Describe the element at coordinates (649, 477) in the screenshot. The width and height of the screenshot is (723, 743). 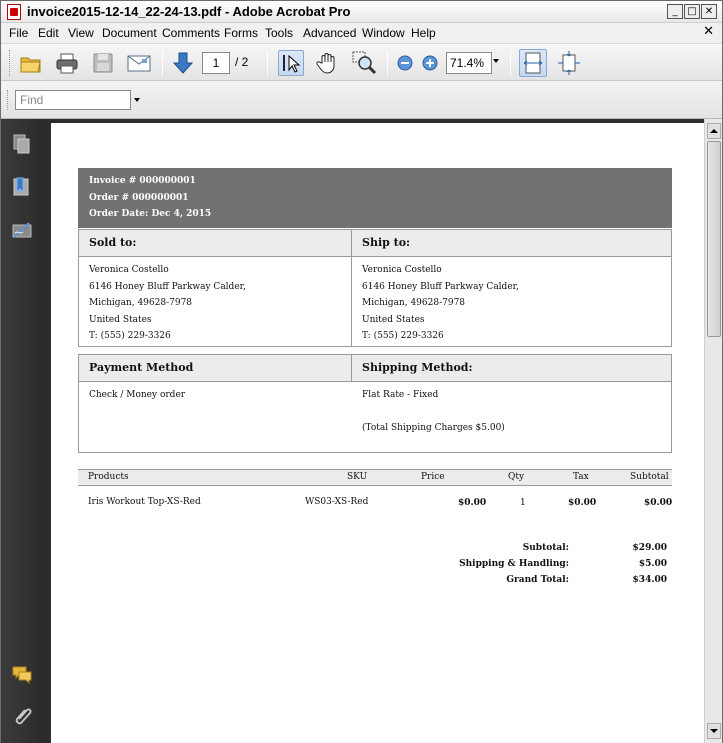
I see `col-subtotal: Subtotal` at that location.